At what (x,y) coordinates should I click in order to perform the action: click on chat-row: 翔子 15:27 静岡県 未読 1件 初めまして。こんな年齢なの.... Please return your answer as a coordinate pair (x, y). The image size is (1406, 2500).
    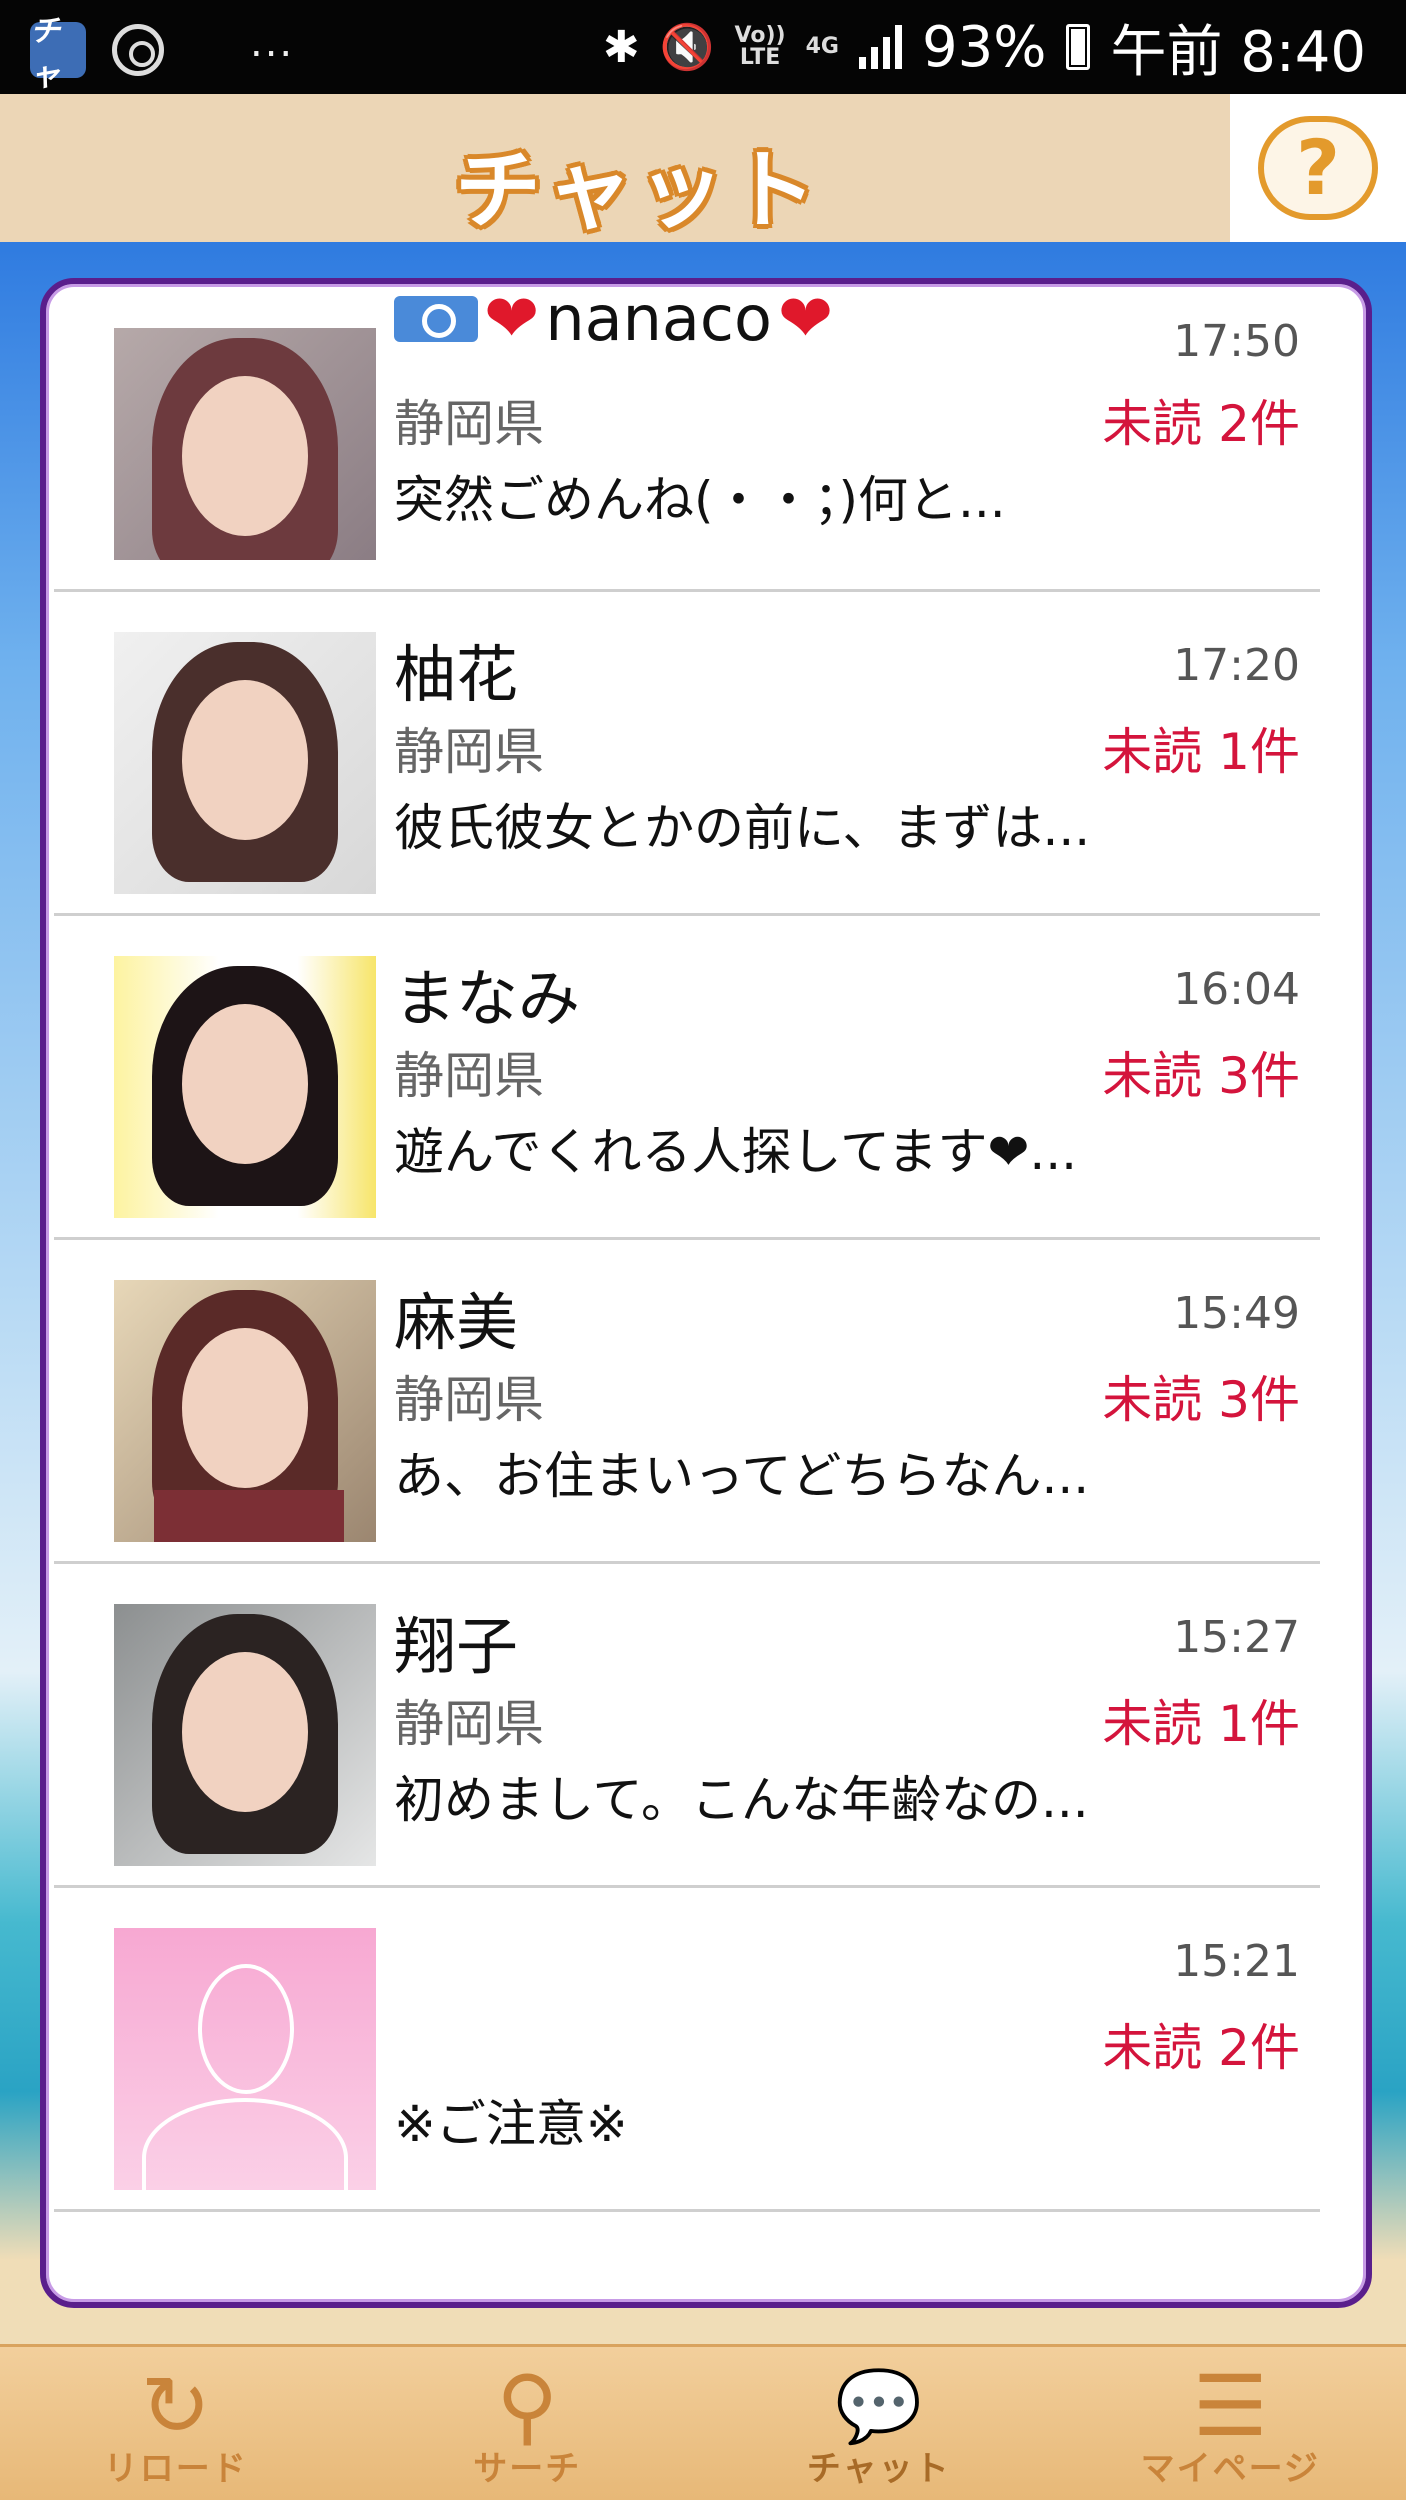
    Looking at the image, I should click on (687, 1726).